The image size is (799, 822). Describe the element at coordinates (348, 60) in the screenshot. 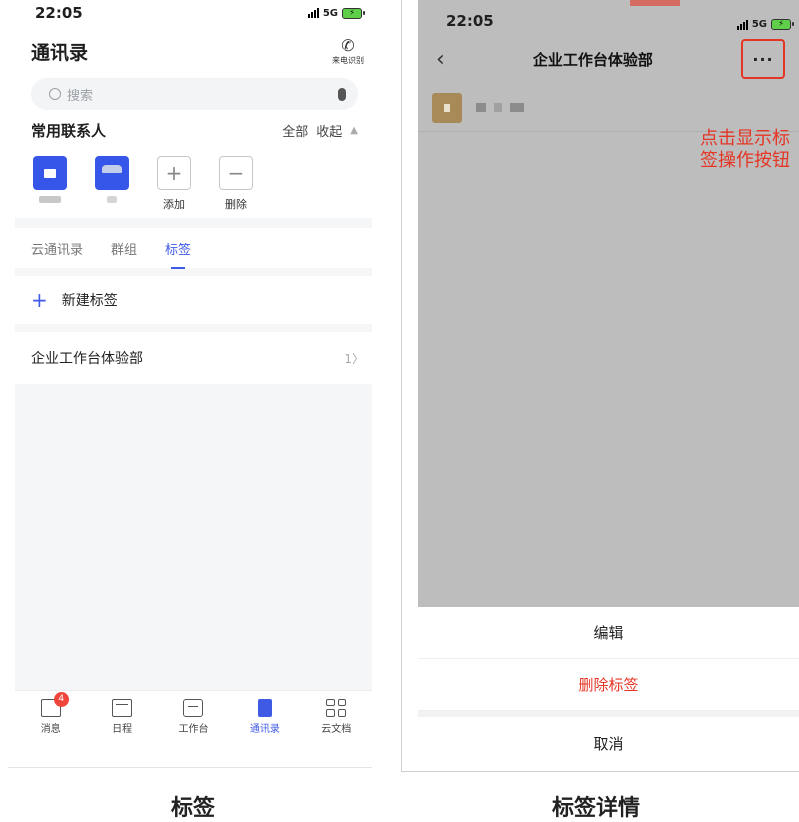

I see `caller-id-label: 来电识别` at that location.